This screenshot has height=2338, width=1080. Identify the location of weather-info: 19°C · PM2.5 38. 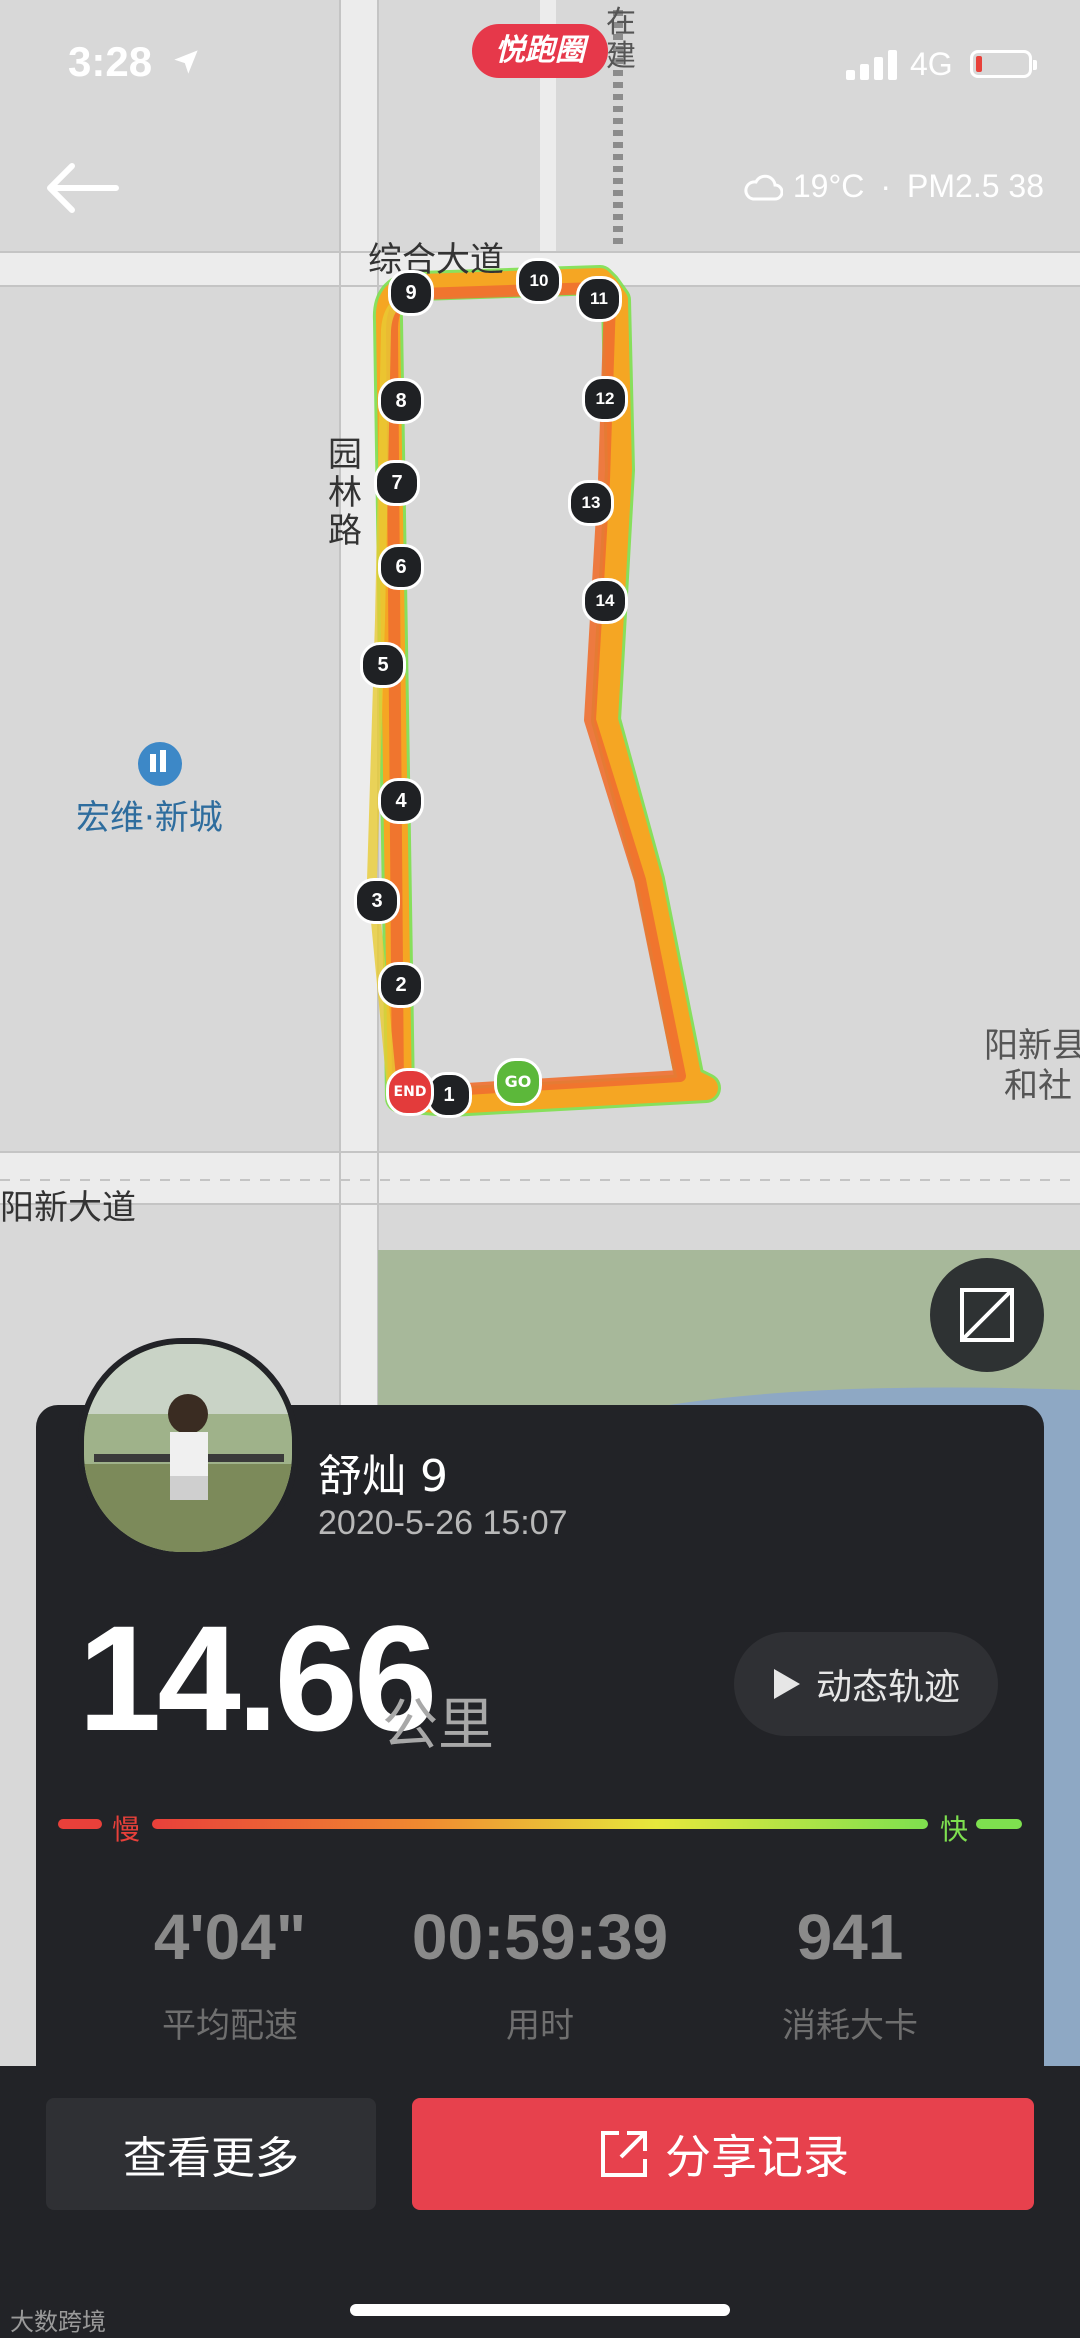
(893, 186).